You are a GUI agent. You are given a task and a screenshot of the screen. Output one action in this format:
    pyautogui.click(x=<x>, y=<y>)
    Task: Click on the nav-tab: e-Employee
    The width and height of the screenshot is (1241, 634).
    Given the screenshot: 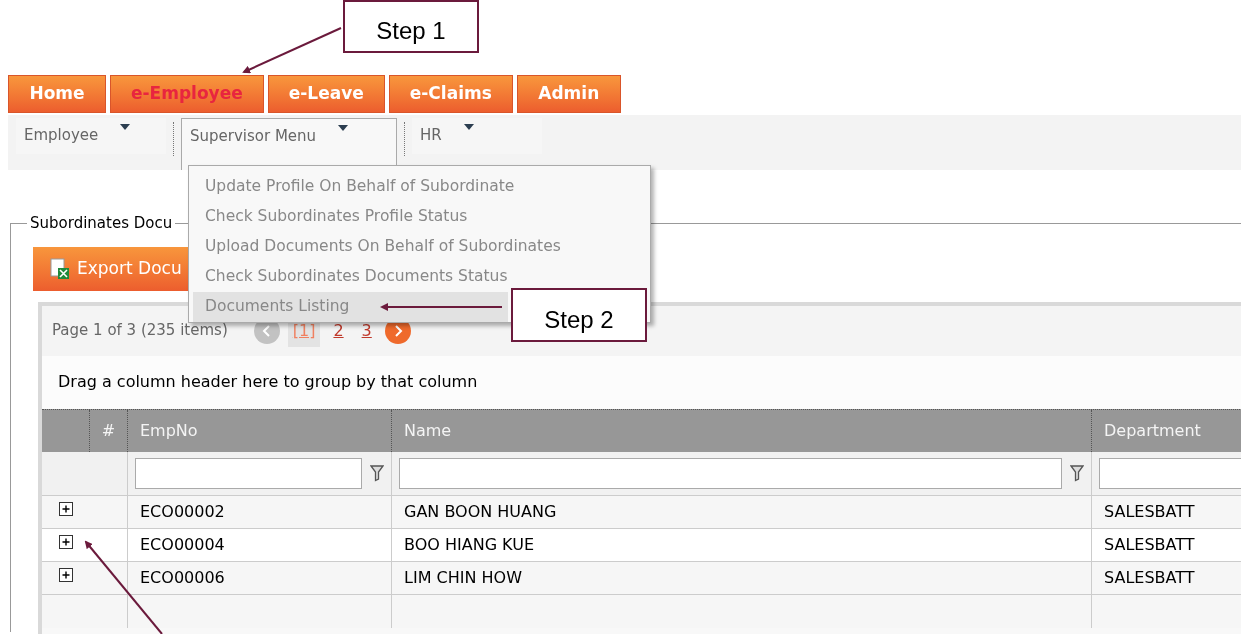 What is the action you would take?
    pyautogui.click(x=187, y=94)
    